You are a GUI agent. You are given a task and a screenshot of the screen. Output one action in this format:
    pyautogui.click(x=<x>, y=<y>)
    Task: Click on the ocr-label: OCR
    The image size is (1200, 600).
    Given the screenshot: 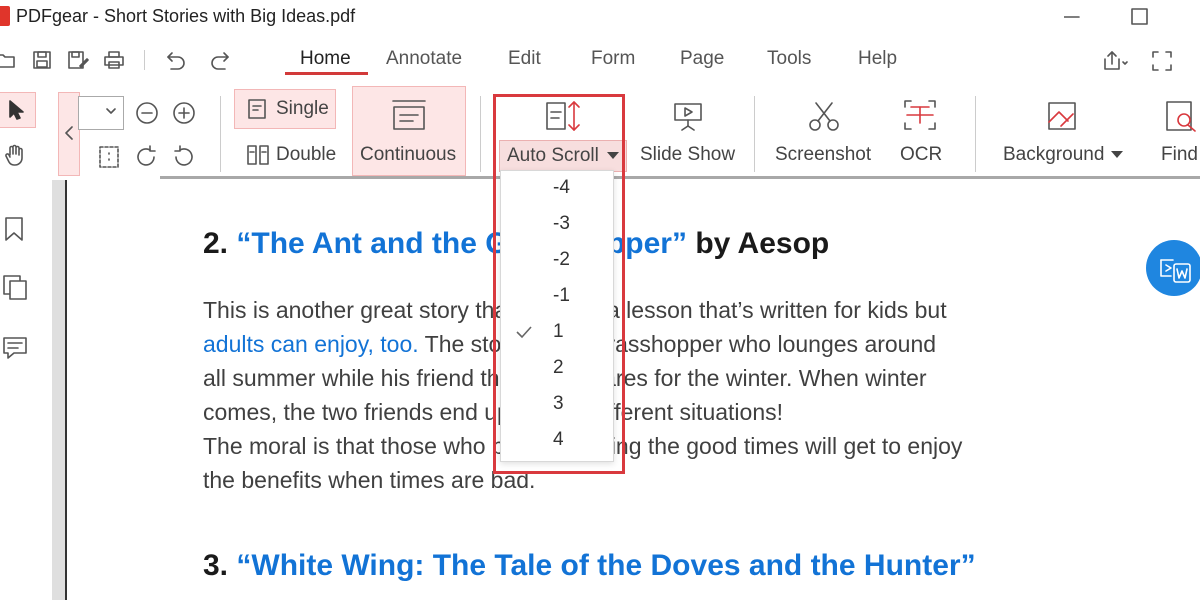 What is the action you would take?
    pyautogui.click(x=921, y=155)
    